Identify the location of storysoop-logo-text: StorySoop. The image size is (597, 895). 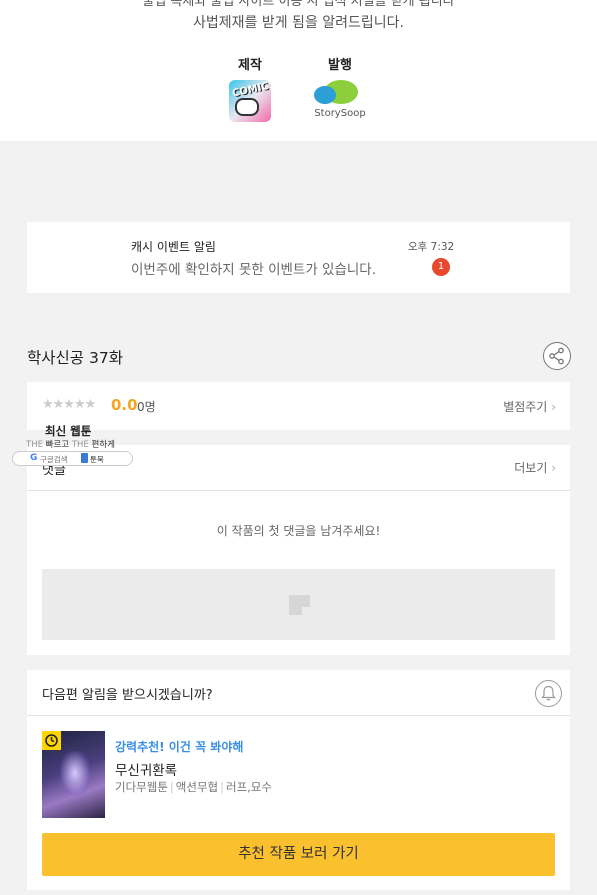
(340, 113).